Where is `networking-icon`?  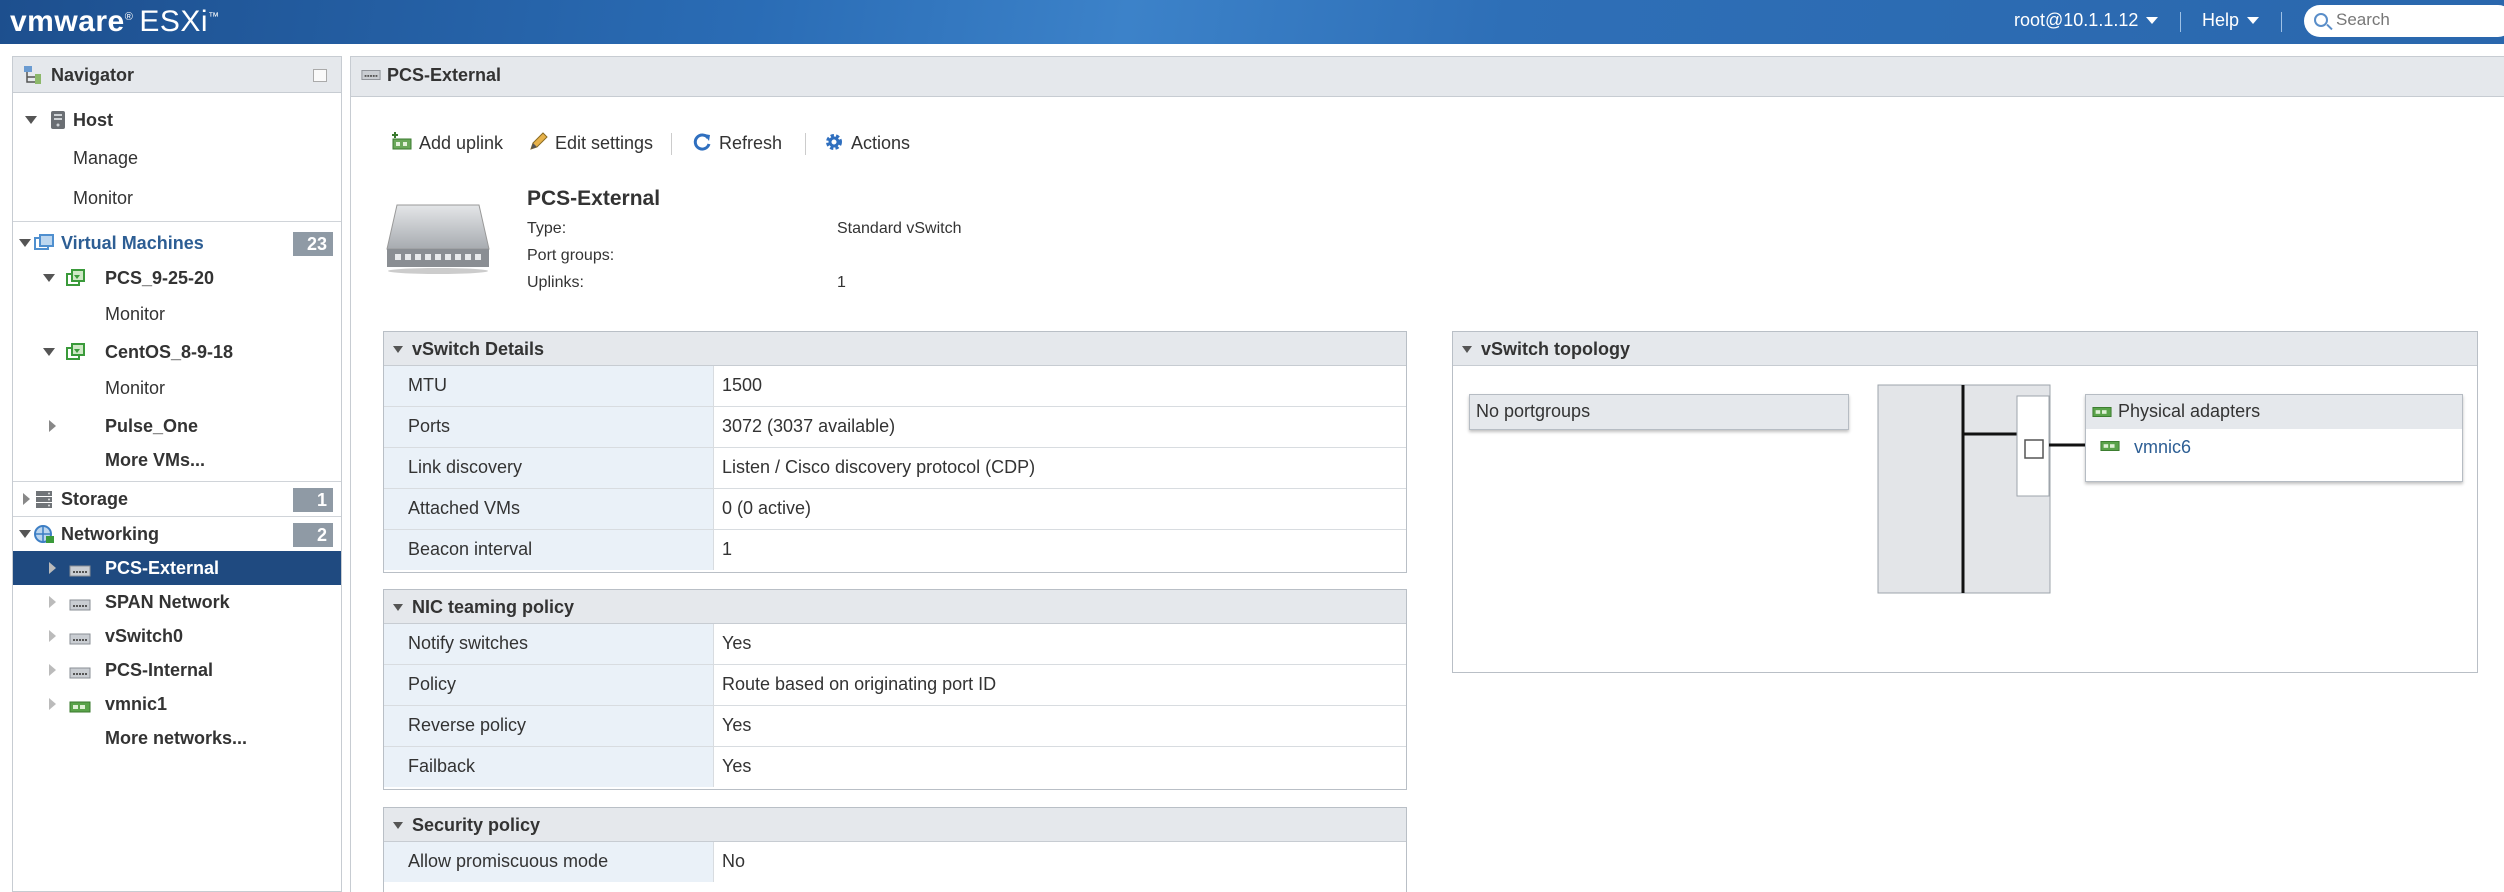
networking-icon is located at coordinates (44, 534).